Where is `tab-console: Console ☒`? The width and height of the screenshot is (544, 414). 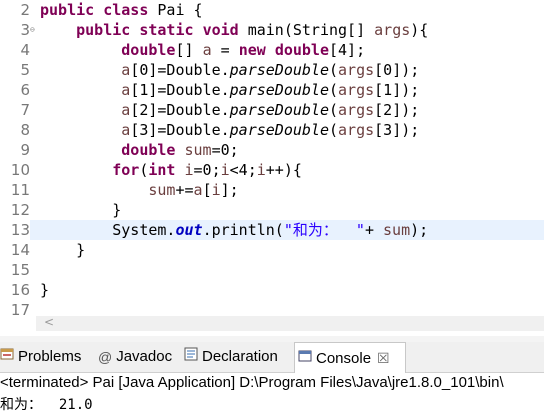 tab-console: Console ☒ is located at coordinates (350, 358).